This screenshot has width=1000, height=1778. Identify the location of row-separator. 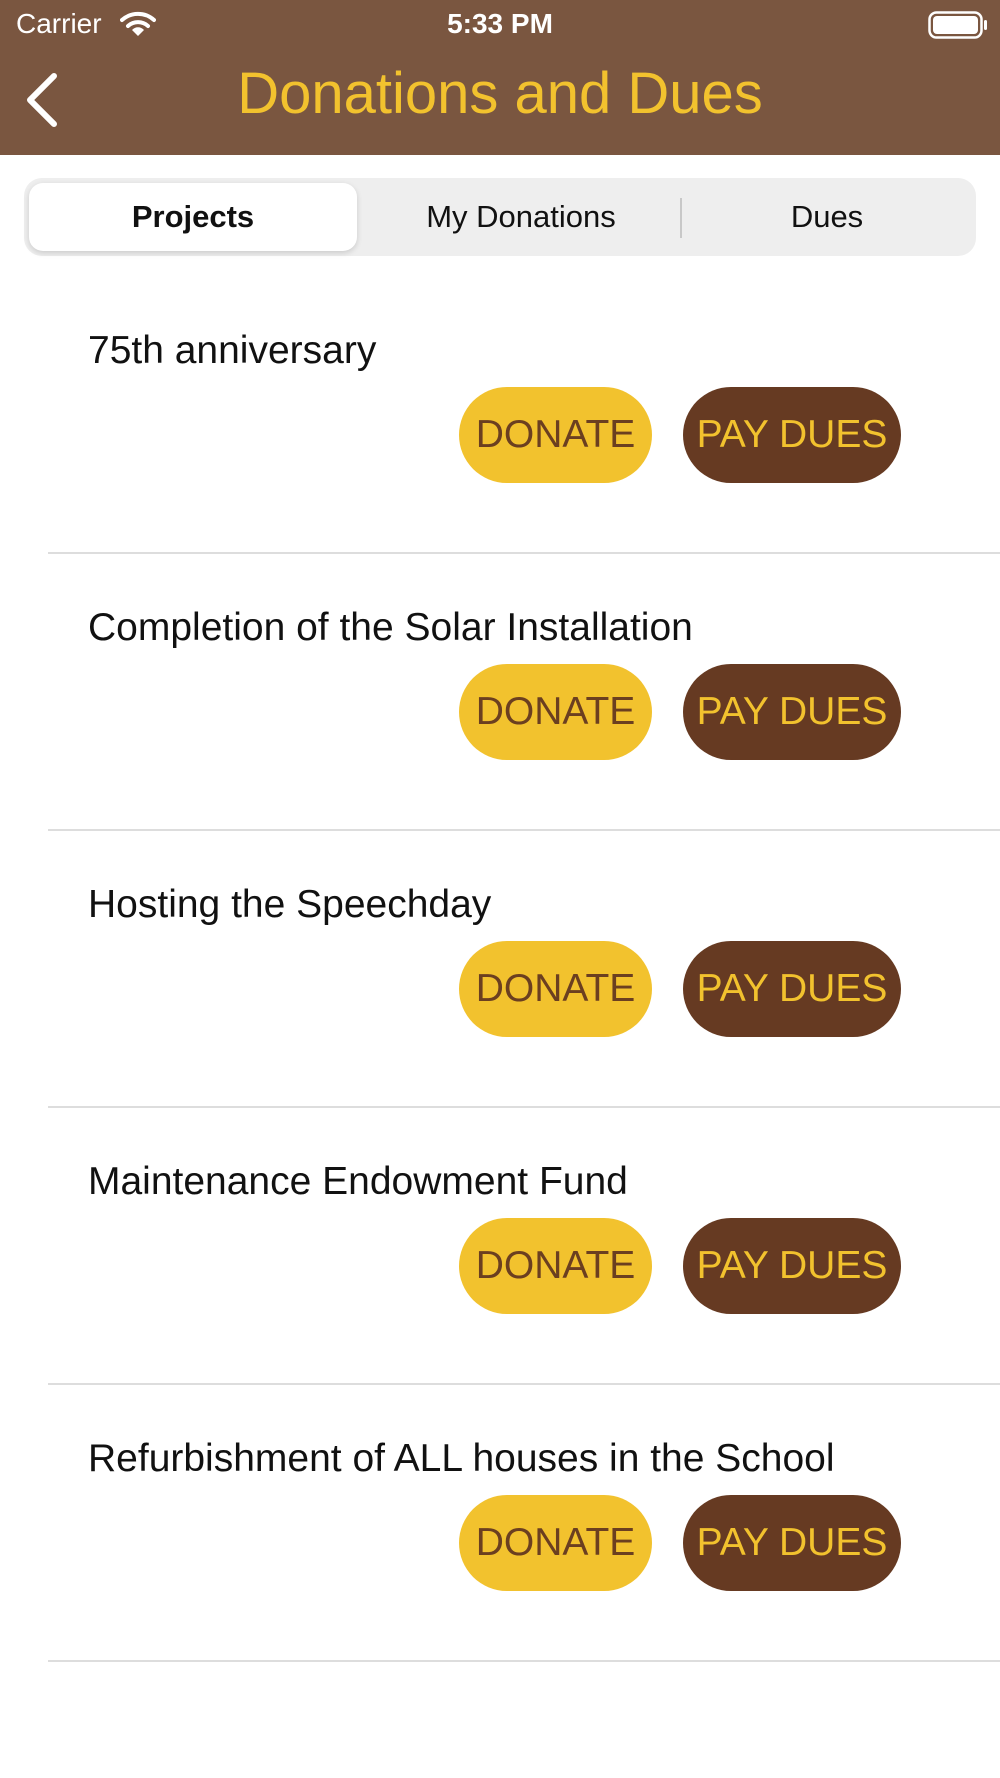
(524, 1661).